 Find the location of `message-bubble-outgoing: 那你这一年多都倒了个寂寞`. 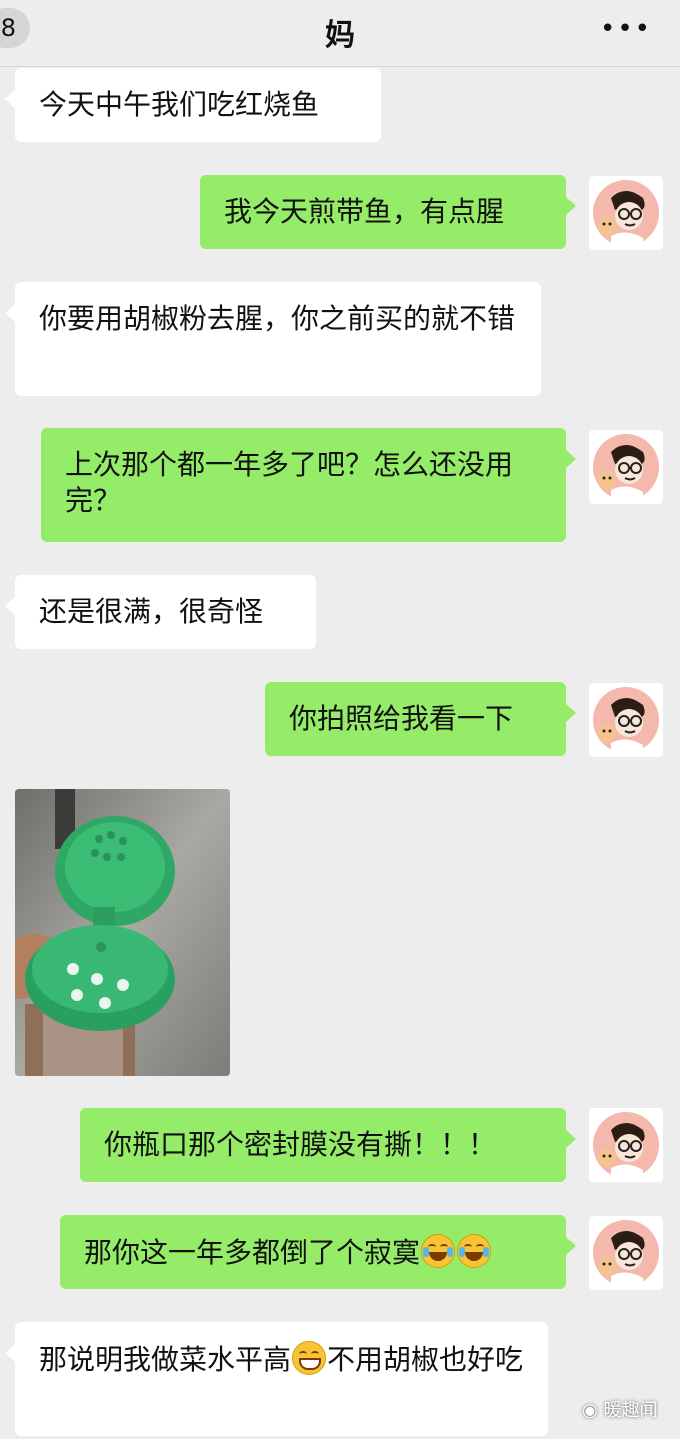

message-bubble-outgoing: 那你这一年多都倒了个寂寞 is located at coordinates (318, 1252).